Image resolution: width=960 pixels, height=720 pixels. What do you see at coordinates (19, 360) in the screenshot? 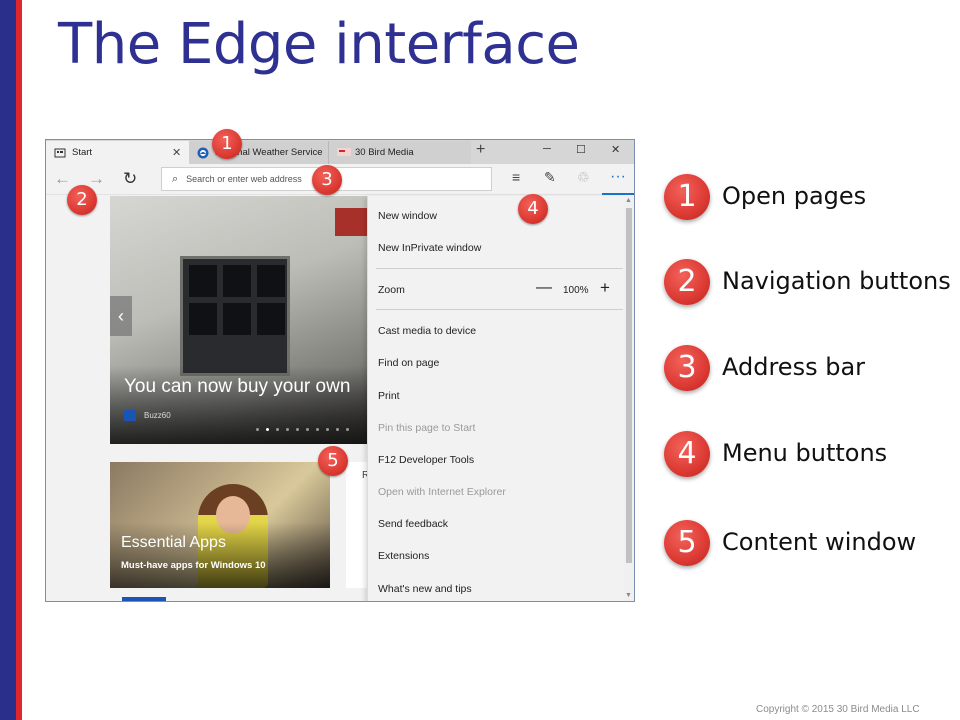
I see `left-accent-bar-red` at bounding box center [19, 360].